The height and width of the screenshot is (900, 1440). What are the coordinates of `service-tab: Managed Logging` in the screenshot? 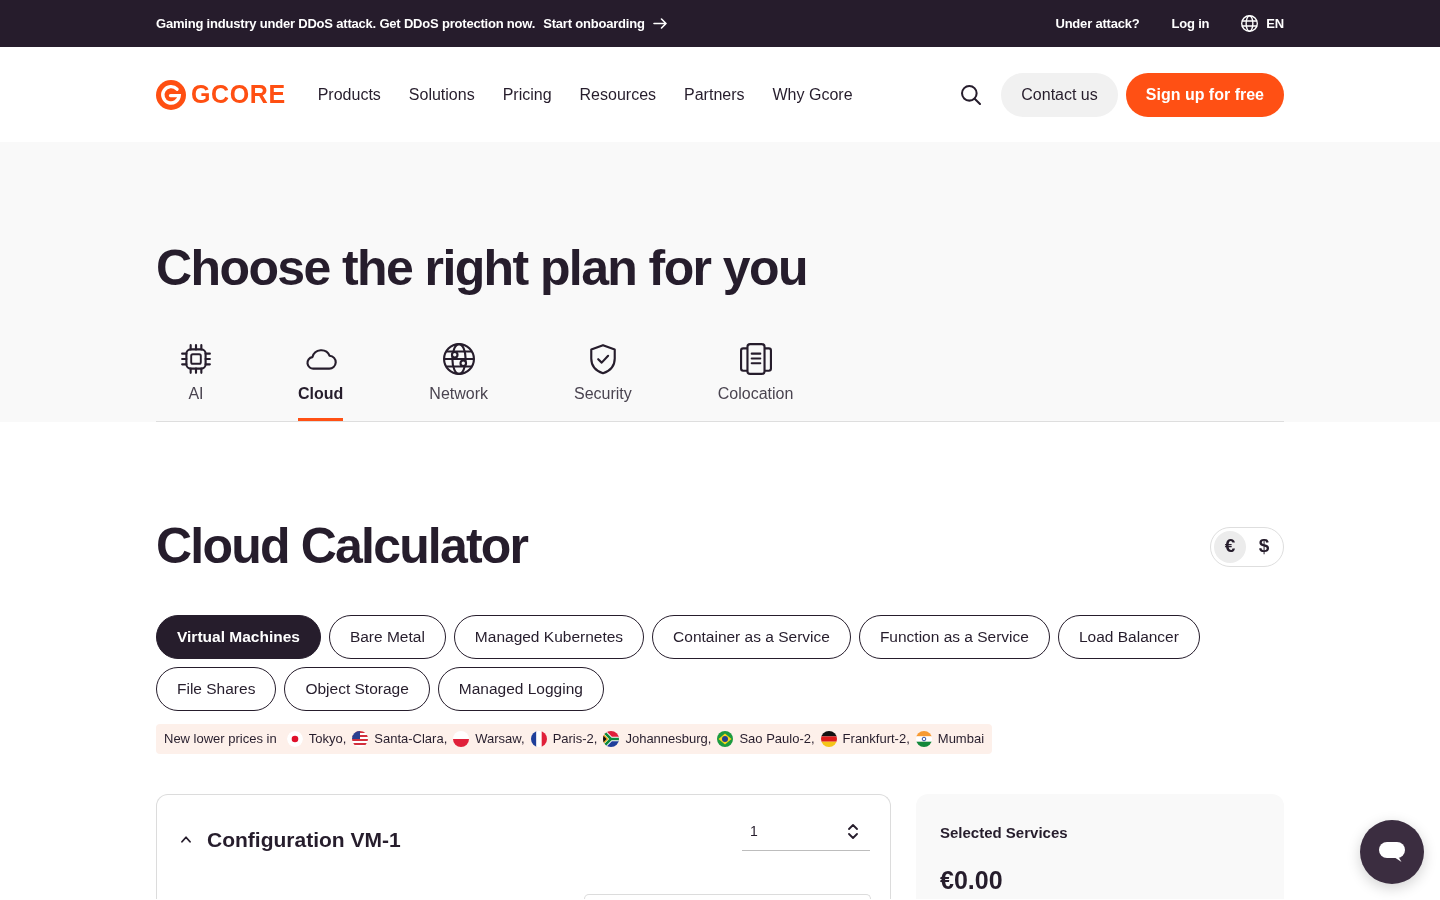 It's located at (520, 689).